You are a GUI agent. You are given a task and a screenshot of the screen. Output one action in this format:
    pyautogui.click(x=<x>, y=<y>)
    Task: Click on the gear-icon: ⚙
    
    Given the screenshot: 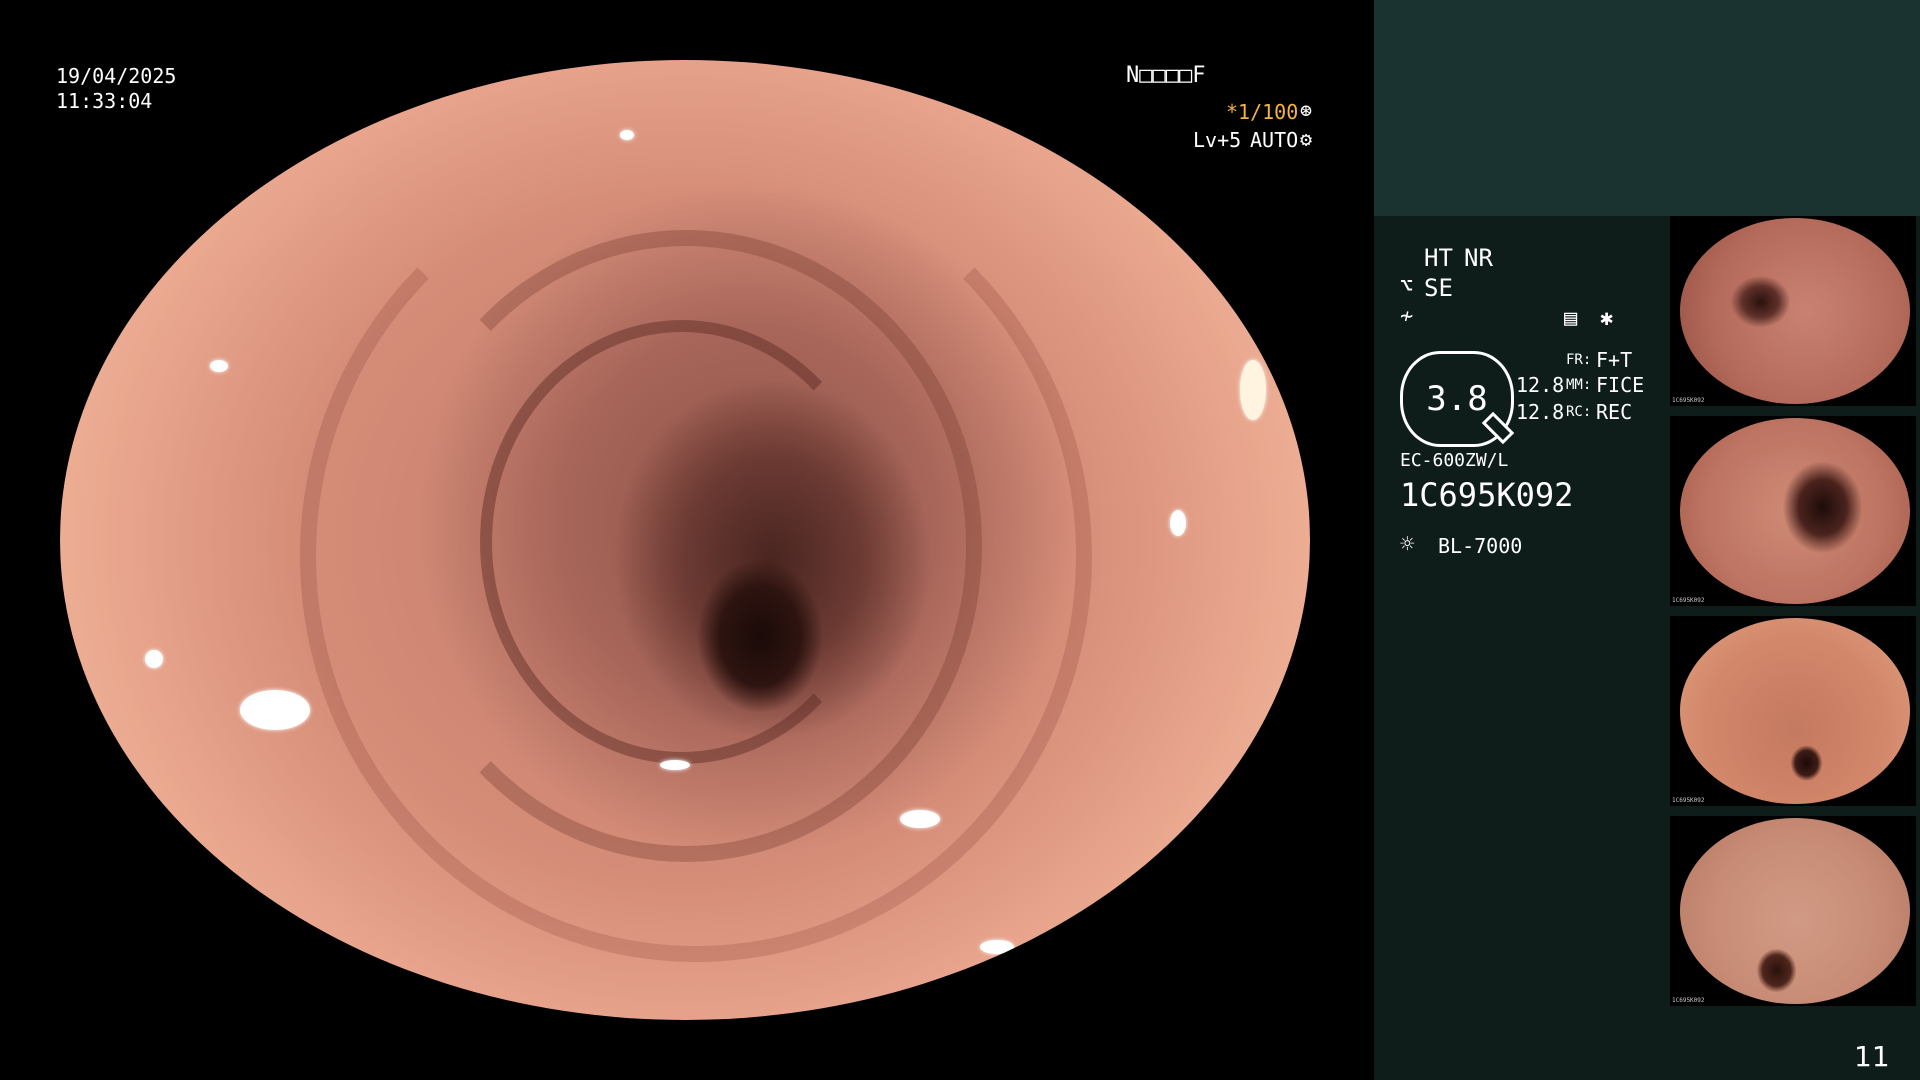 What is the action you would take?
    pyautogui.click(x=1306, y=139)
    